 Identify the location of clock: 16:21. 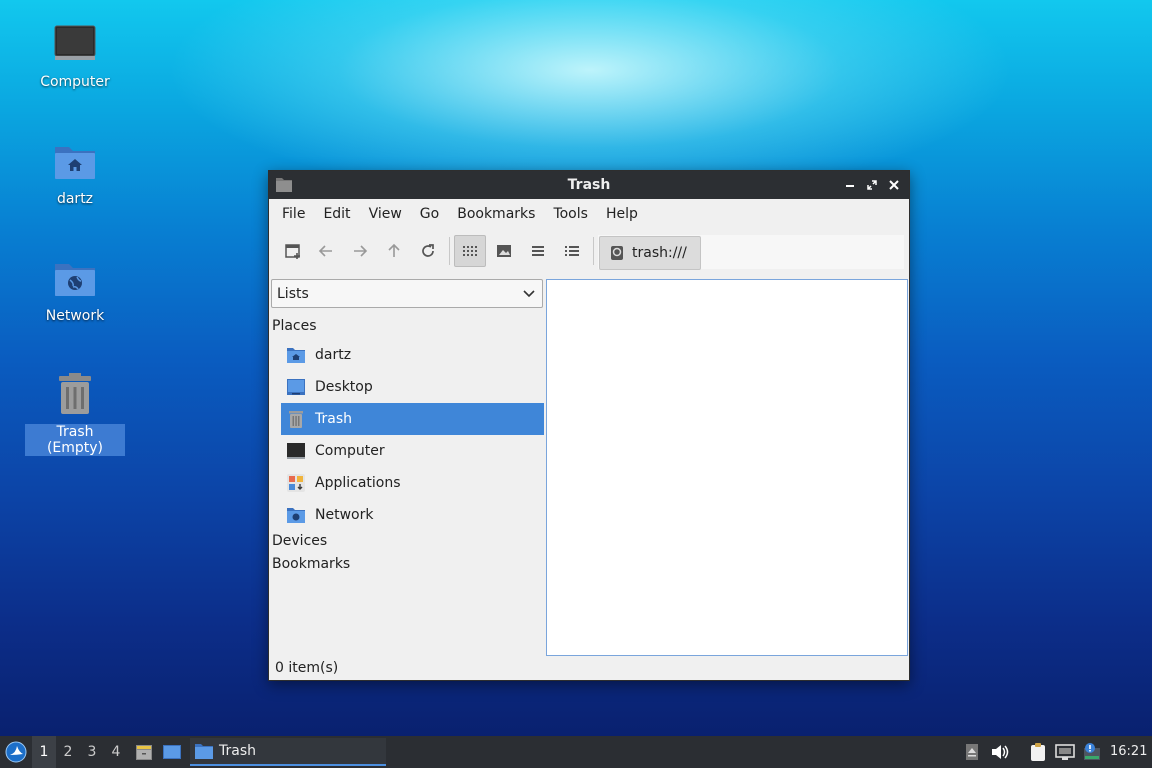
(1128, 751).